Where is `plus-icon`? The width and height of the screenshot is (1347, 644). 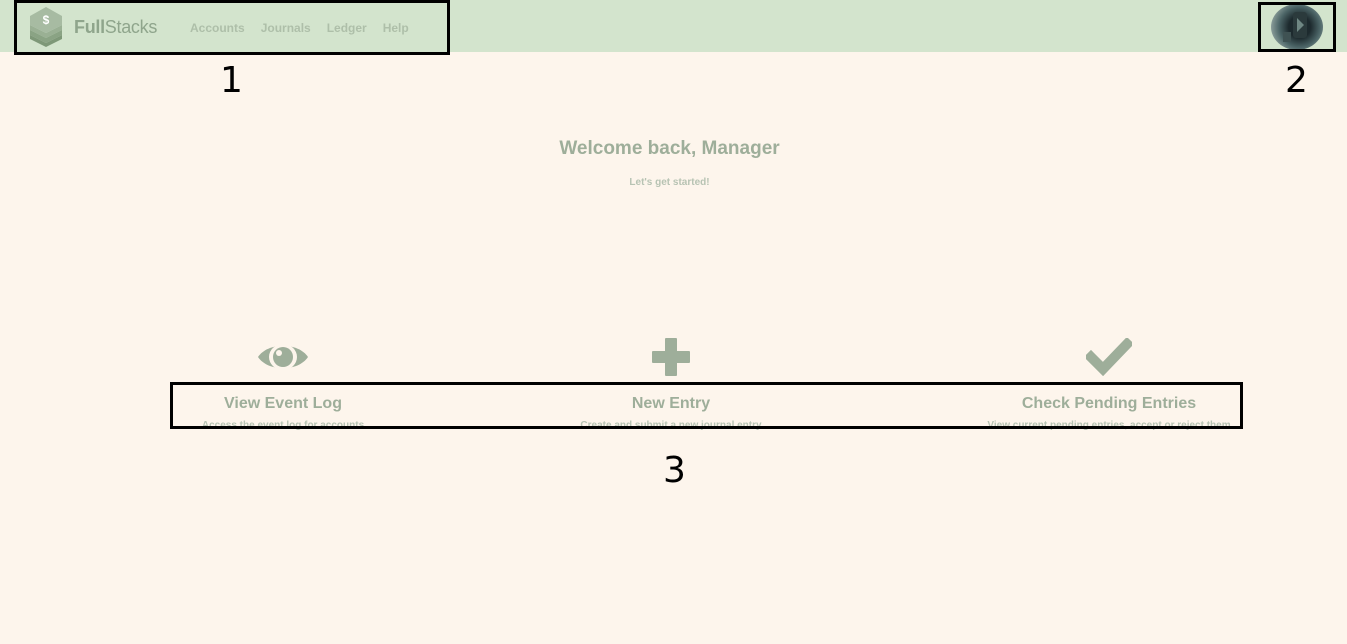 plus-icon is located at coordinates (671, 357).